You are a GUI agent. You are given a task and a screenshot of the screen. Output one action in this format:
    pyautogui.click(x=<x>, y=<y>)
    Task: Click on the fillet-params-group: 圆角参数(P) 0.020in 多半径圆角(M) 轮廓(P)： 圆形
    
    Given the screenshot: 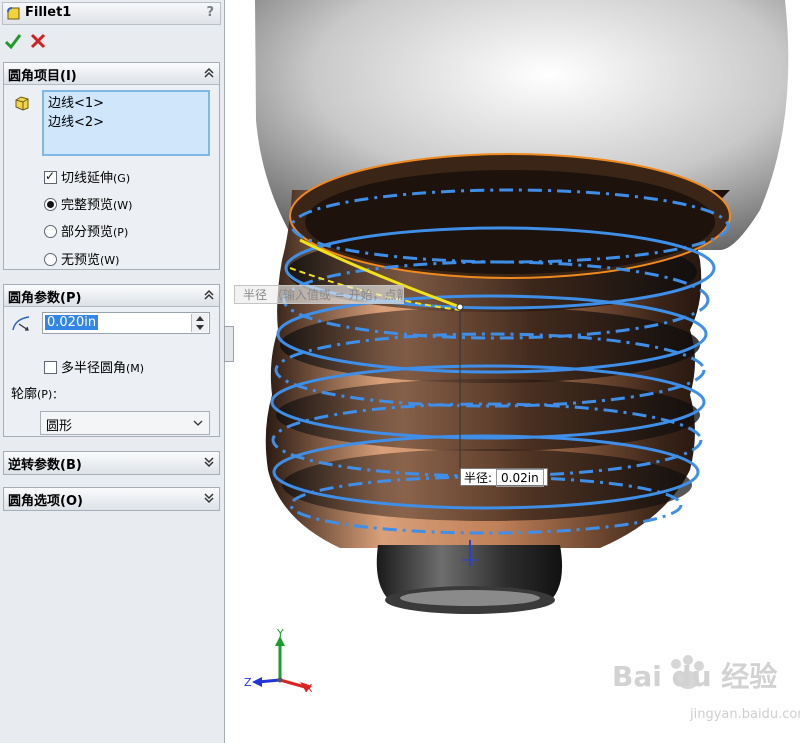 What is the action you would take?
    pyautogui.click(x=111, y=360)
    